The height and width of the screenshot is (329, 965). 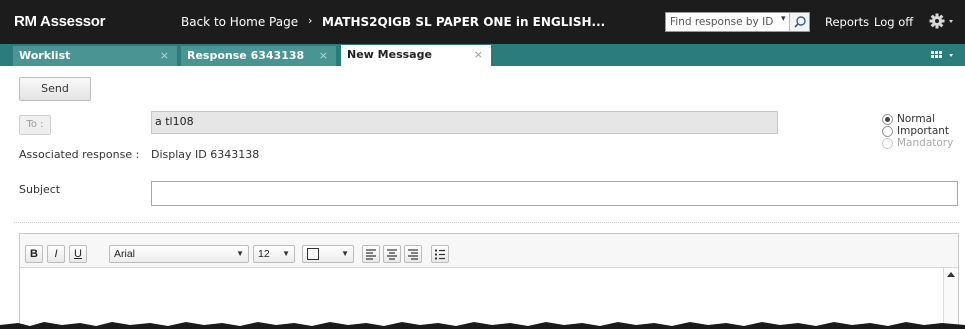 What do you see at coordinates (887, 131) in the screenshot?
I see `radio-important` at bounding box center [887, 131].